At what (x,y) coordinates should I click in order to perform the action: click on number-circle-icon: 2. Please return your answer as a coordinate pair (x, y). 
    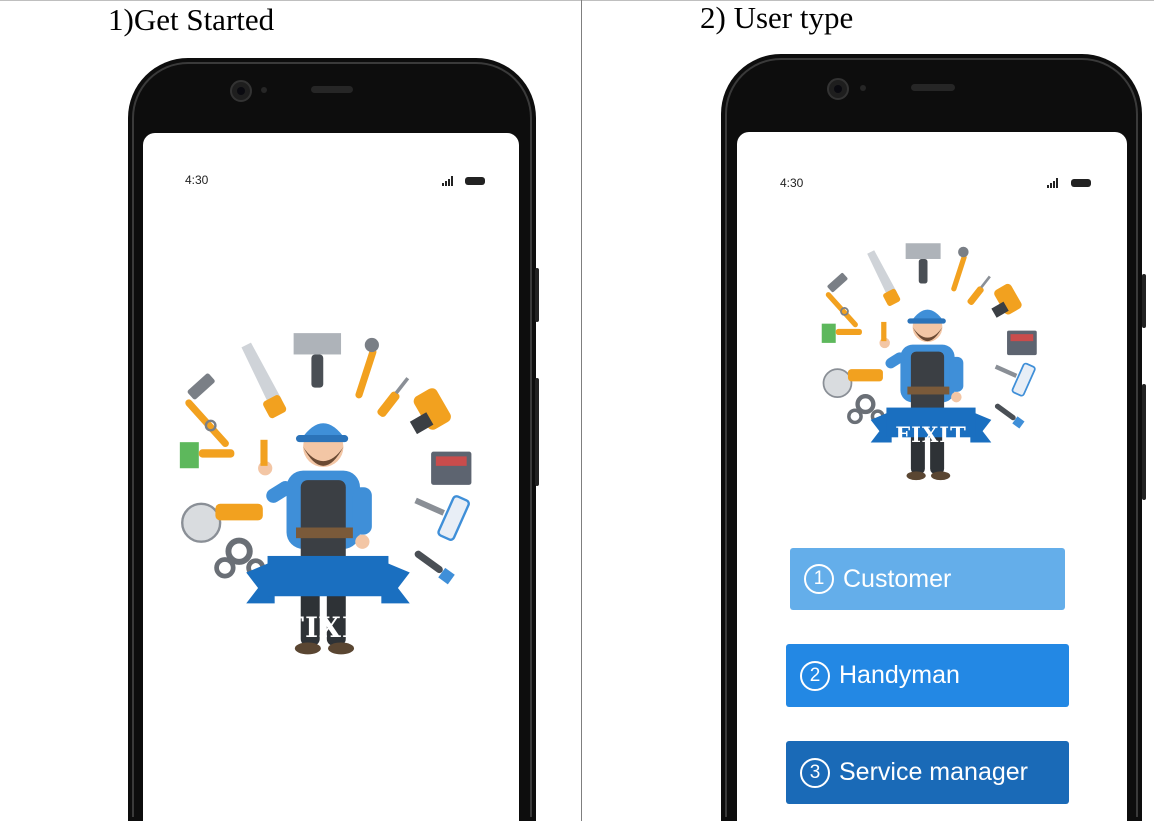
    Looking at the image, I should click on (815, 675).